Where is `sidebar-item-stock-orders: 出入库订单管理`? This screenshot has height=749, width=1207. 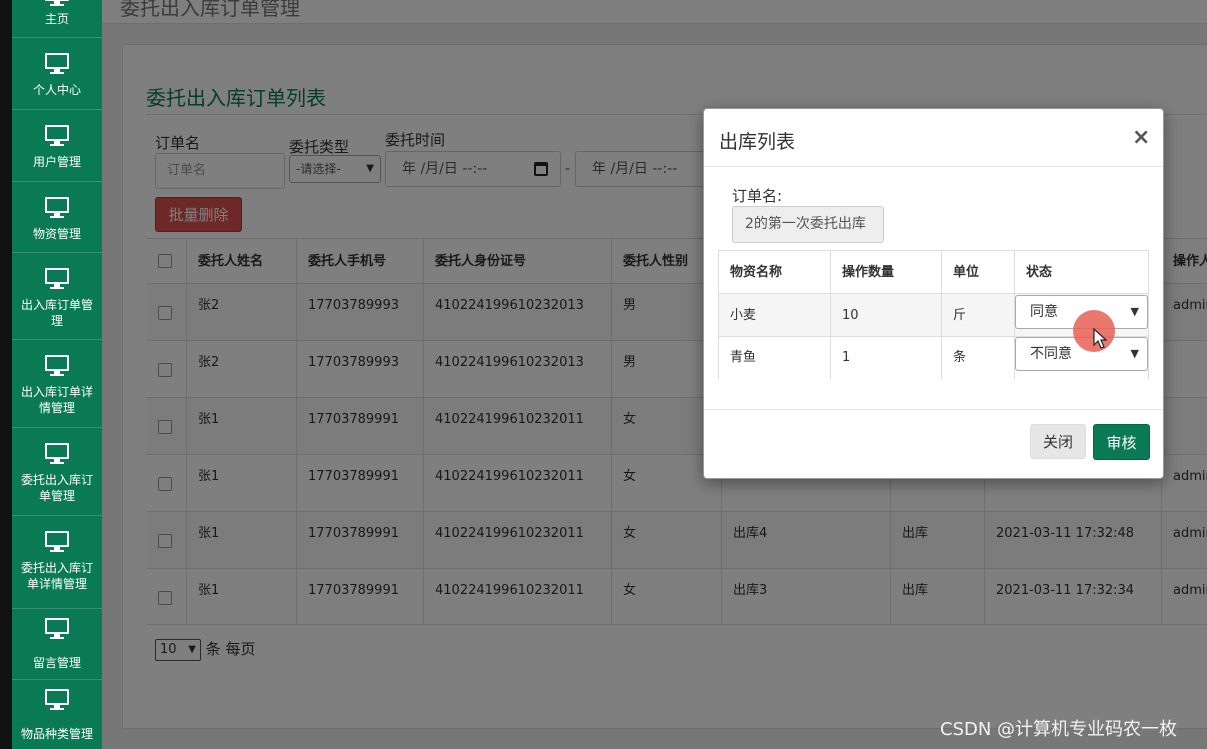
sidebar-item-stock-orders: 出入库订单管理 is located at coordinates (57, 296).